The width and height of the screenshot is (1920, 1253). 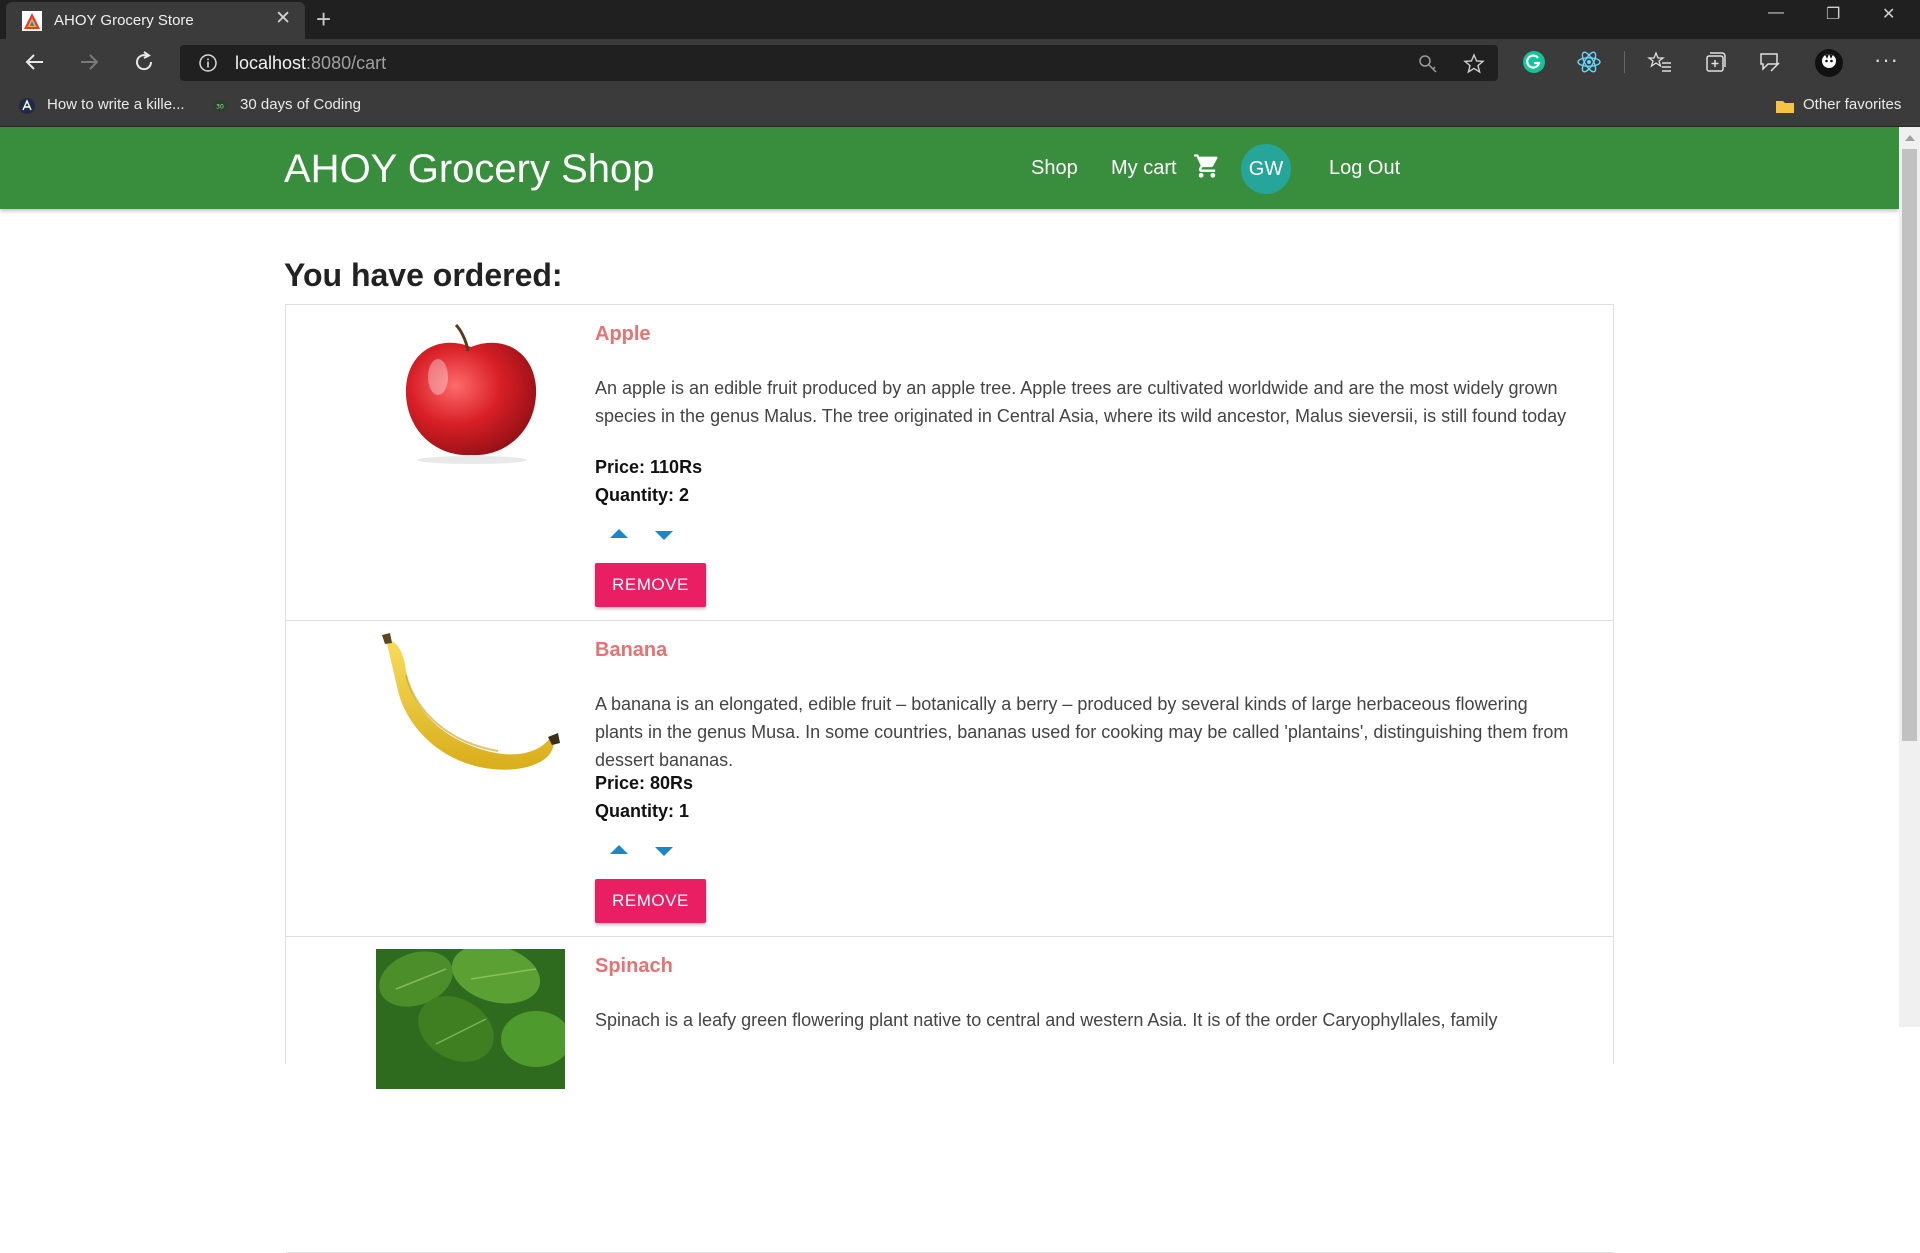 I want to click on item-name: Spinach, so click(x=634, y=966).